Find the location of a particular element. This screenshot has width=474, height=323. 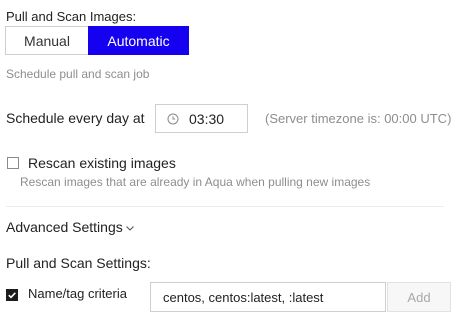

automatic-button: Automatic is located at coordinates (138, 40).